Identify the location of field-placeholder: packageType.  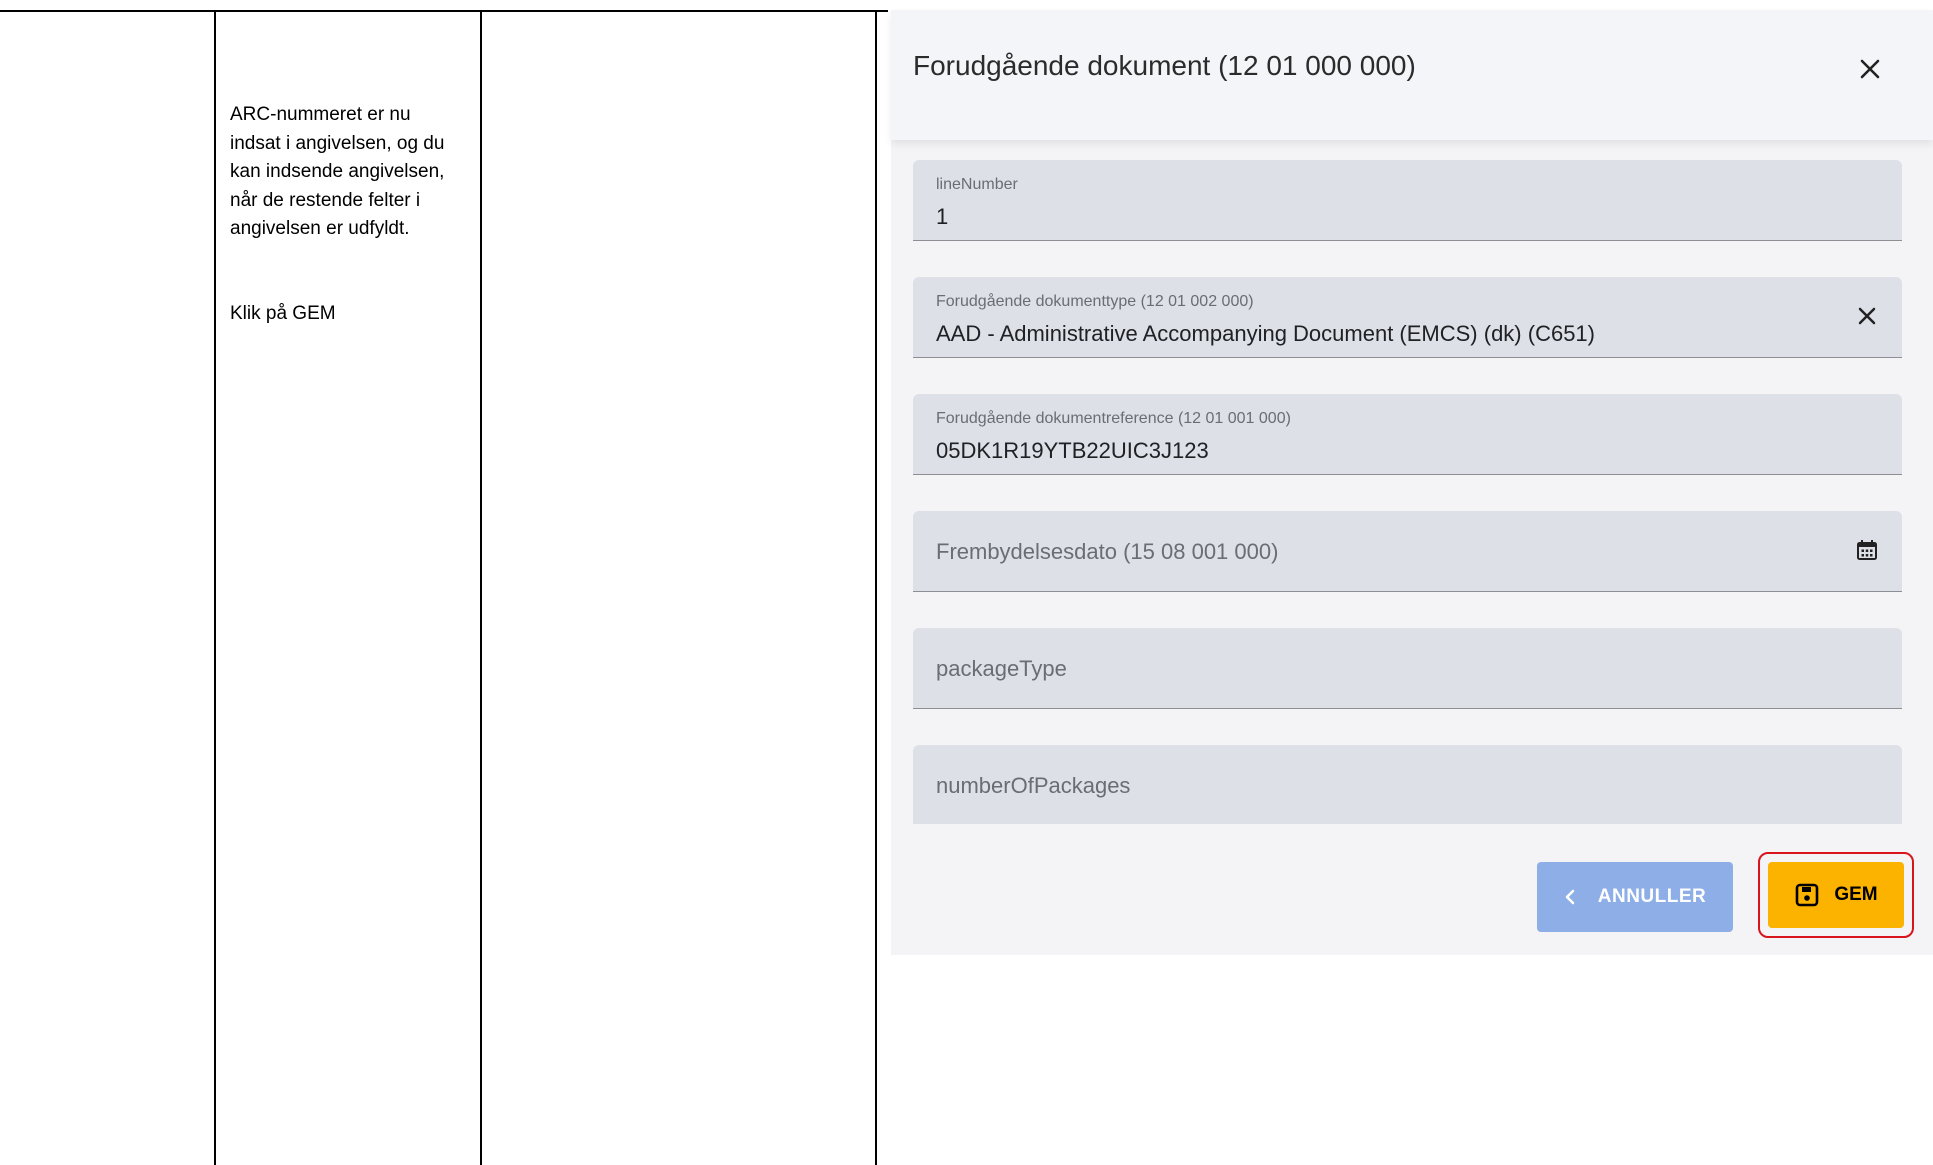
(1001, 668).